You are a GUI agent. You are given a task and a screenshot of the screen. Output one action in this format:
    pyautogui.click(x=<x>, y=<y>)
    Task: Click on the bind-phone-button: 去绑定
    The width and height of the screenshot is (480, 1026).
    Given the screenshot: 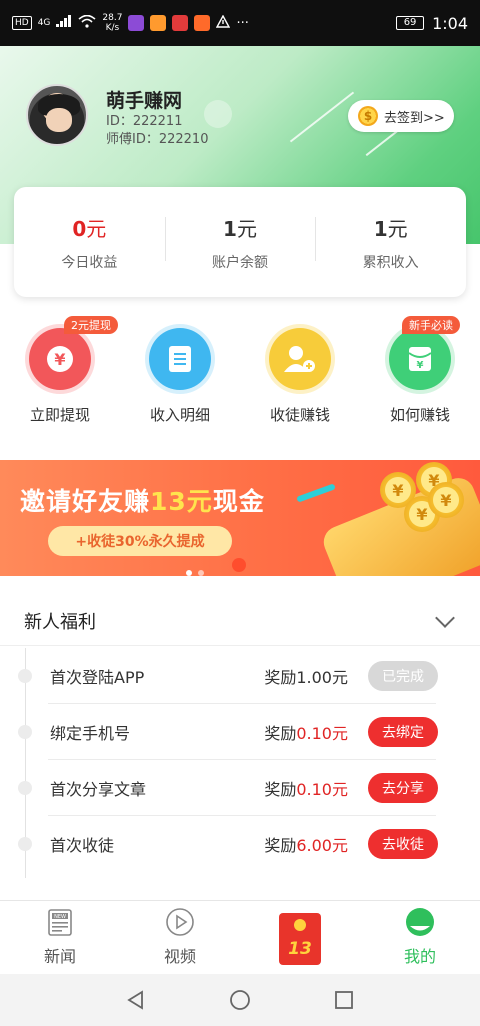 What is the action you would take?
    pyautogui.click(x=403, y=732)
    